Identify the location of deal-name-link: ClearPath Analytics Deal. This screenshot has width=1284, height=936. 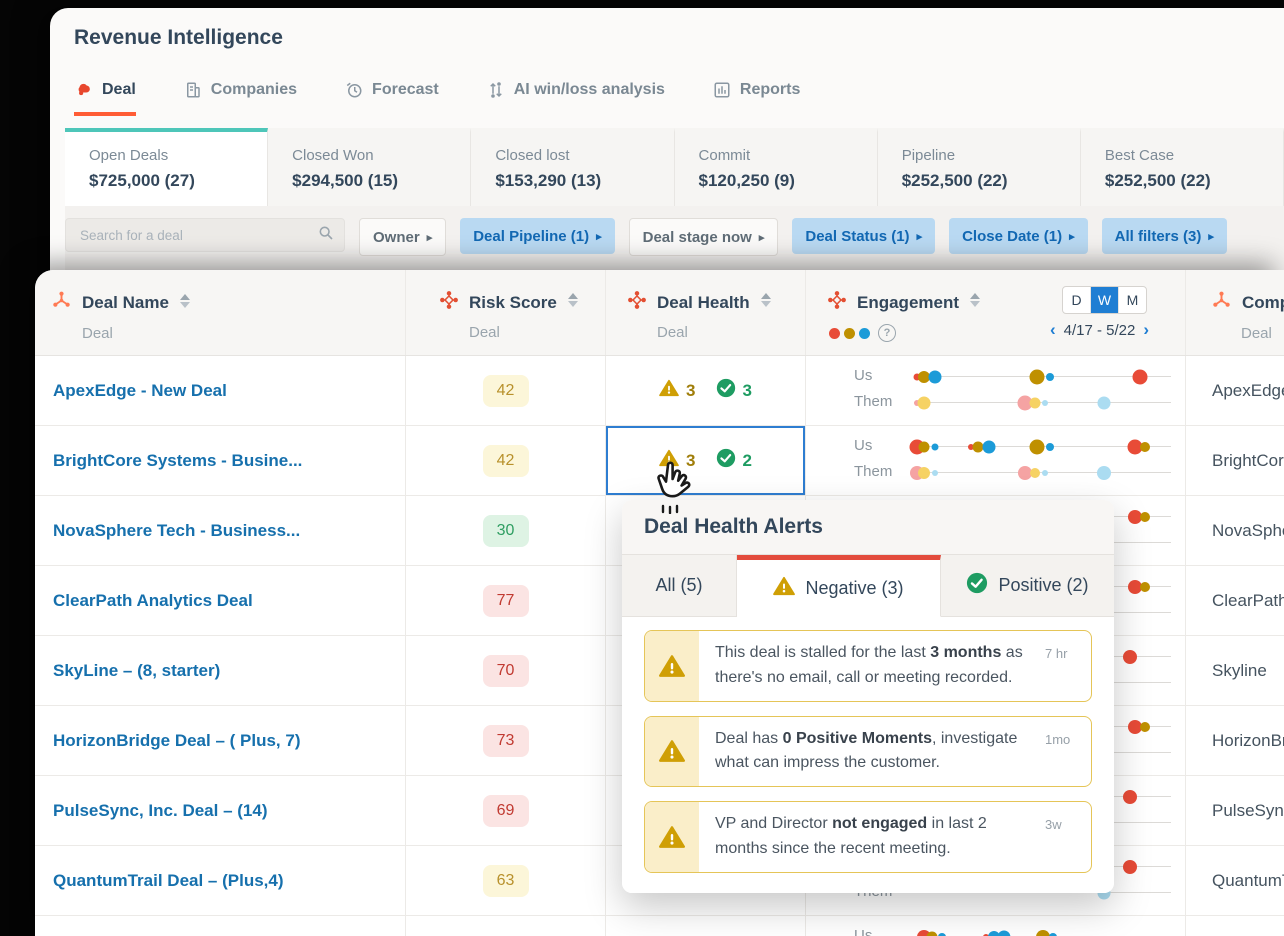
(220, 600).